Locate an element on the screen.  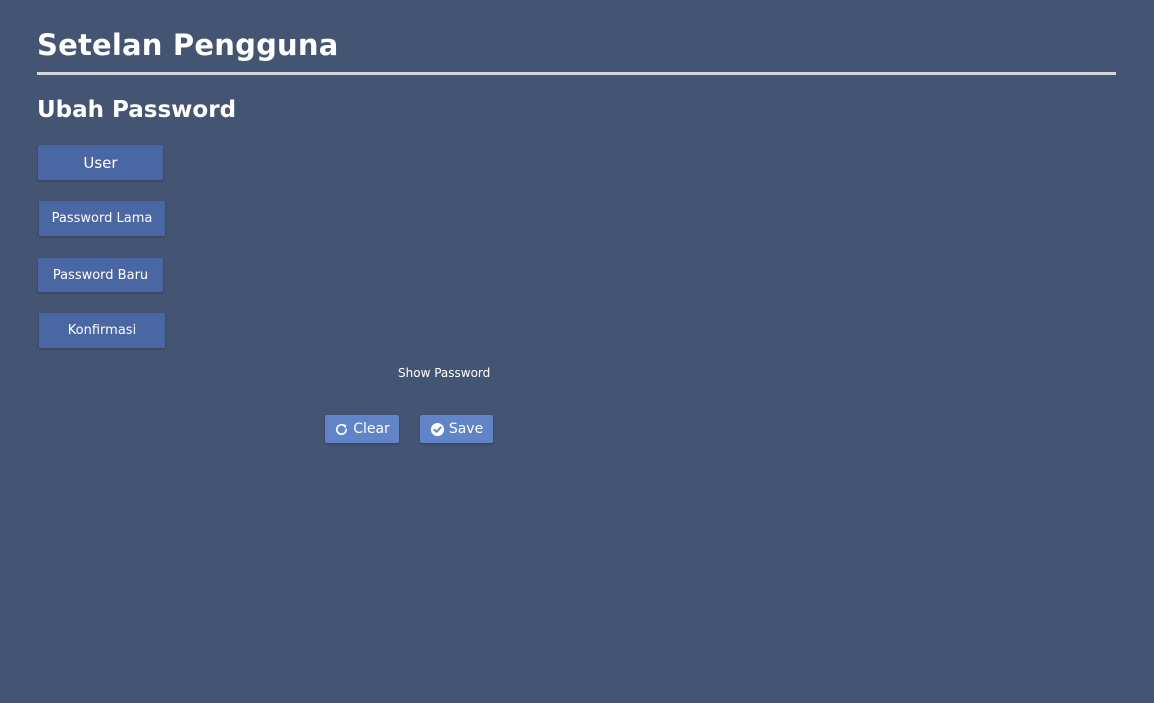
check-circle-icon is located at coordinates (437, 429).